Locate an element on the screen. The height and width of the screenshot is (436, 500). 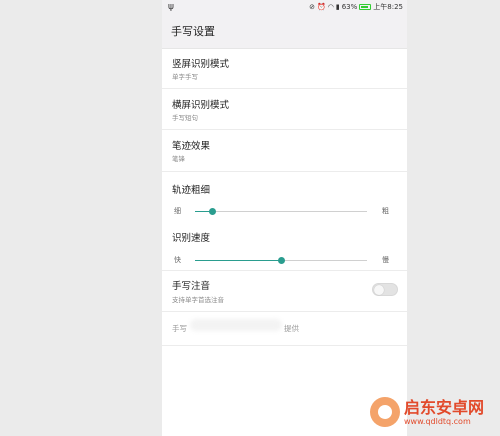
redacted-region is located at coordinates (236, 325).